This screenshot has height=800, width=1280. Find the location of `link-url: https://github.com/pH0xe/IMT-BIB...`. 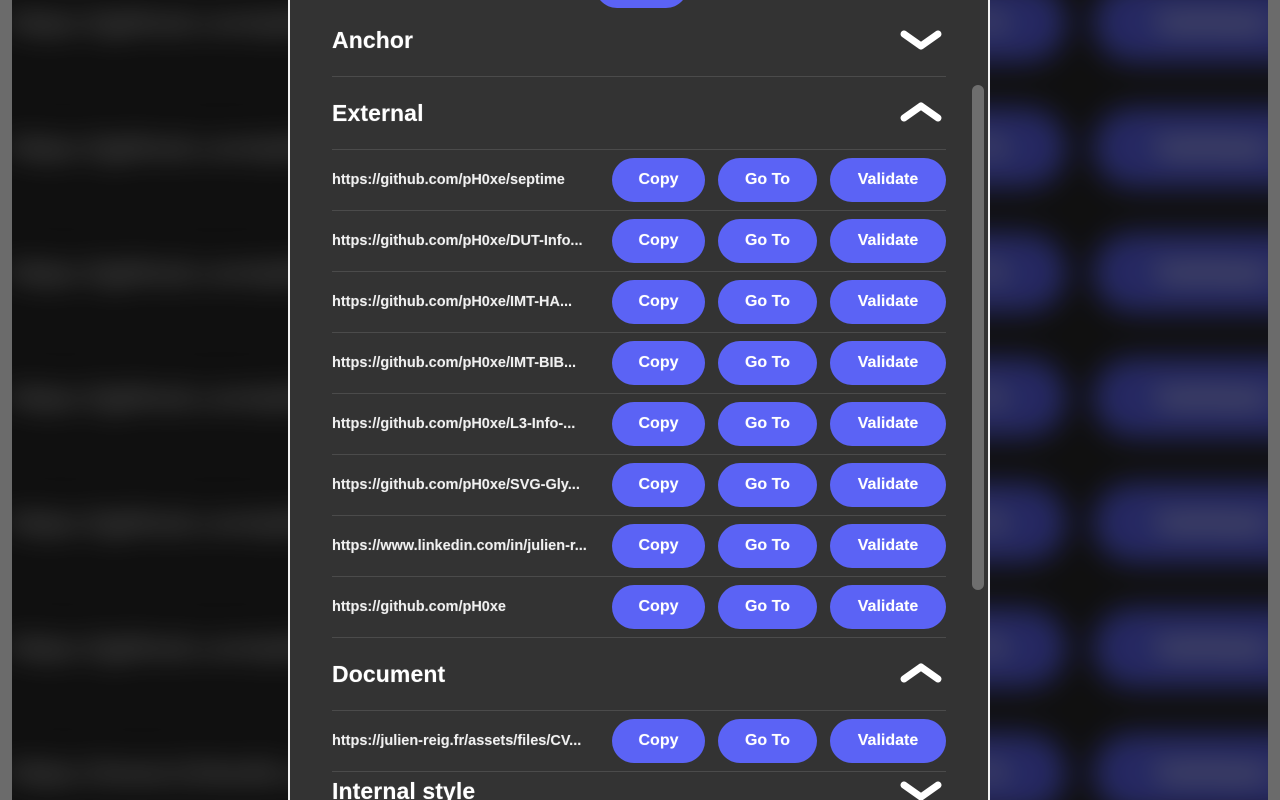

link-url: https://github.com/pH0xe/IMT-BIB... is located at coordinates (454, 363).